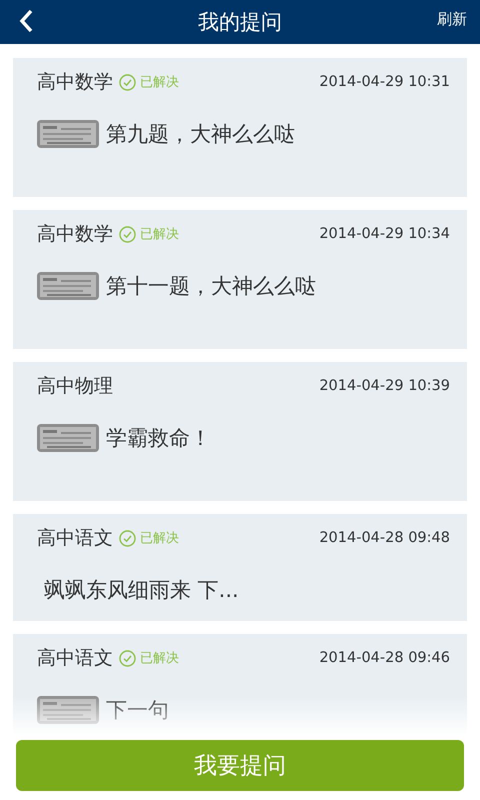 The width and height of the screenshot is (480, 800). I want to click on back-button, so click(26, 21).